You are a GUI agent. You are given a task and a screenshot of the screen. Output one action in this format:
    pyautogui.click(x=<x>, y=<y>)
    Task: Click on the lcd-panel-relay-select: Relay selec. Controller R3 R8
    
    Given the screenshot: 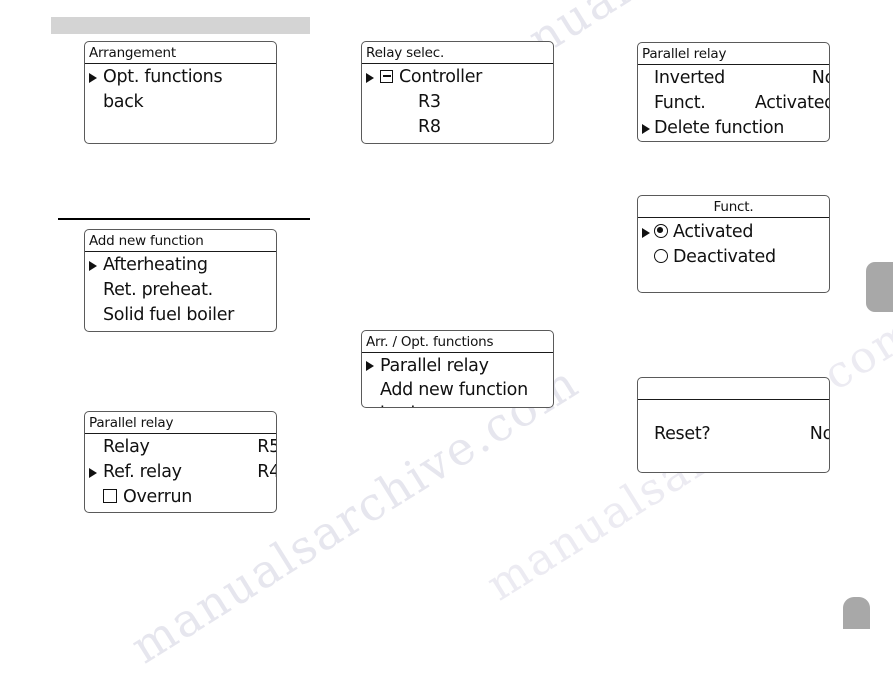 What is the action you would take?
    pyautogui.click(x=457, y=92)
    